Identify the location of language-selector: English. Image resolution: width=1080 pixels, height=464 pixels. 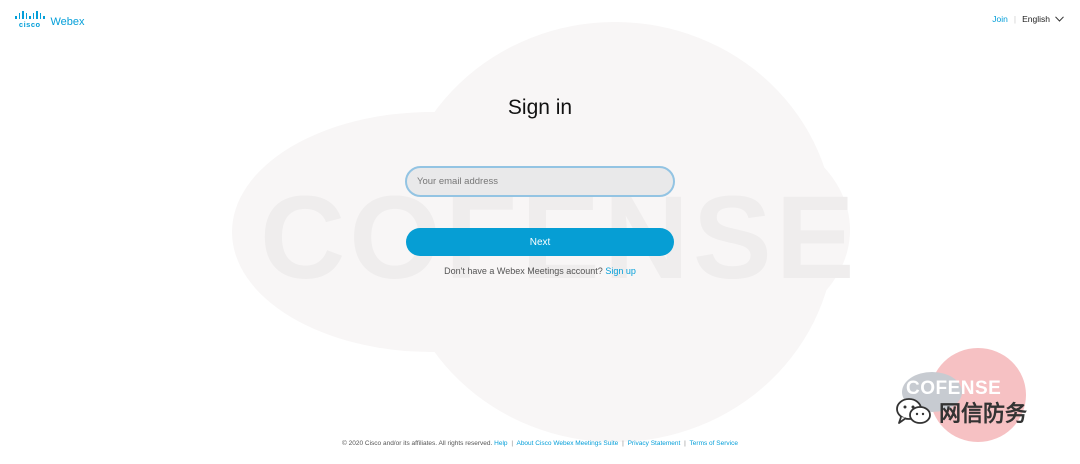
(1043, 19).